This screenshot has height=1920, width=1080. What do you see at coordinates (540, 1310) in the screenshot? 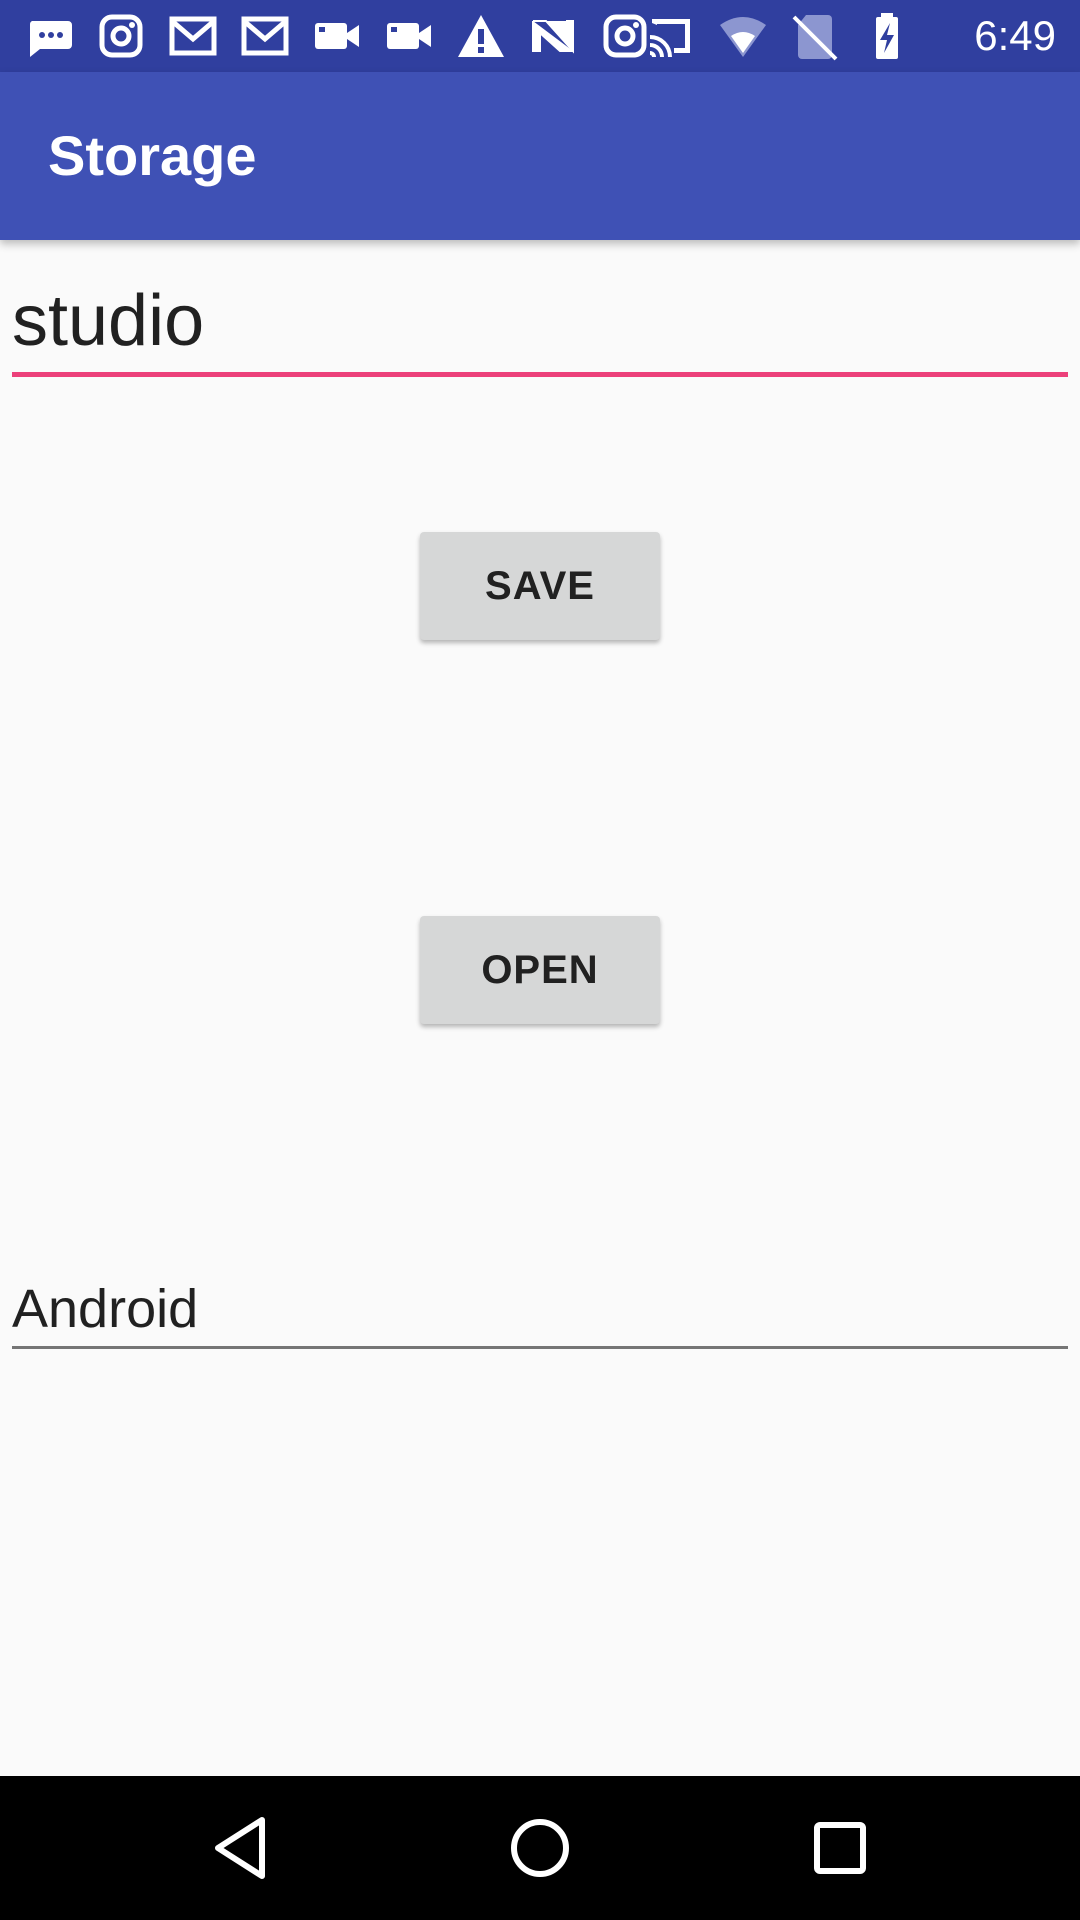
I see `bottom-text-field: Android` at bounding box center [540, 1310].